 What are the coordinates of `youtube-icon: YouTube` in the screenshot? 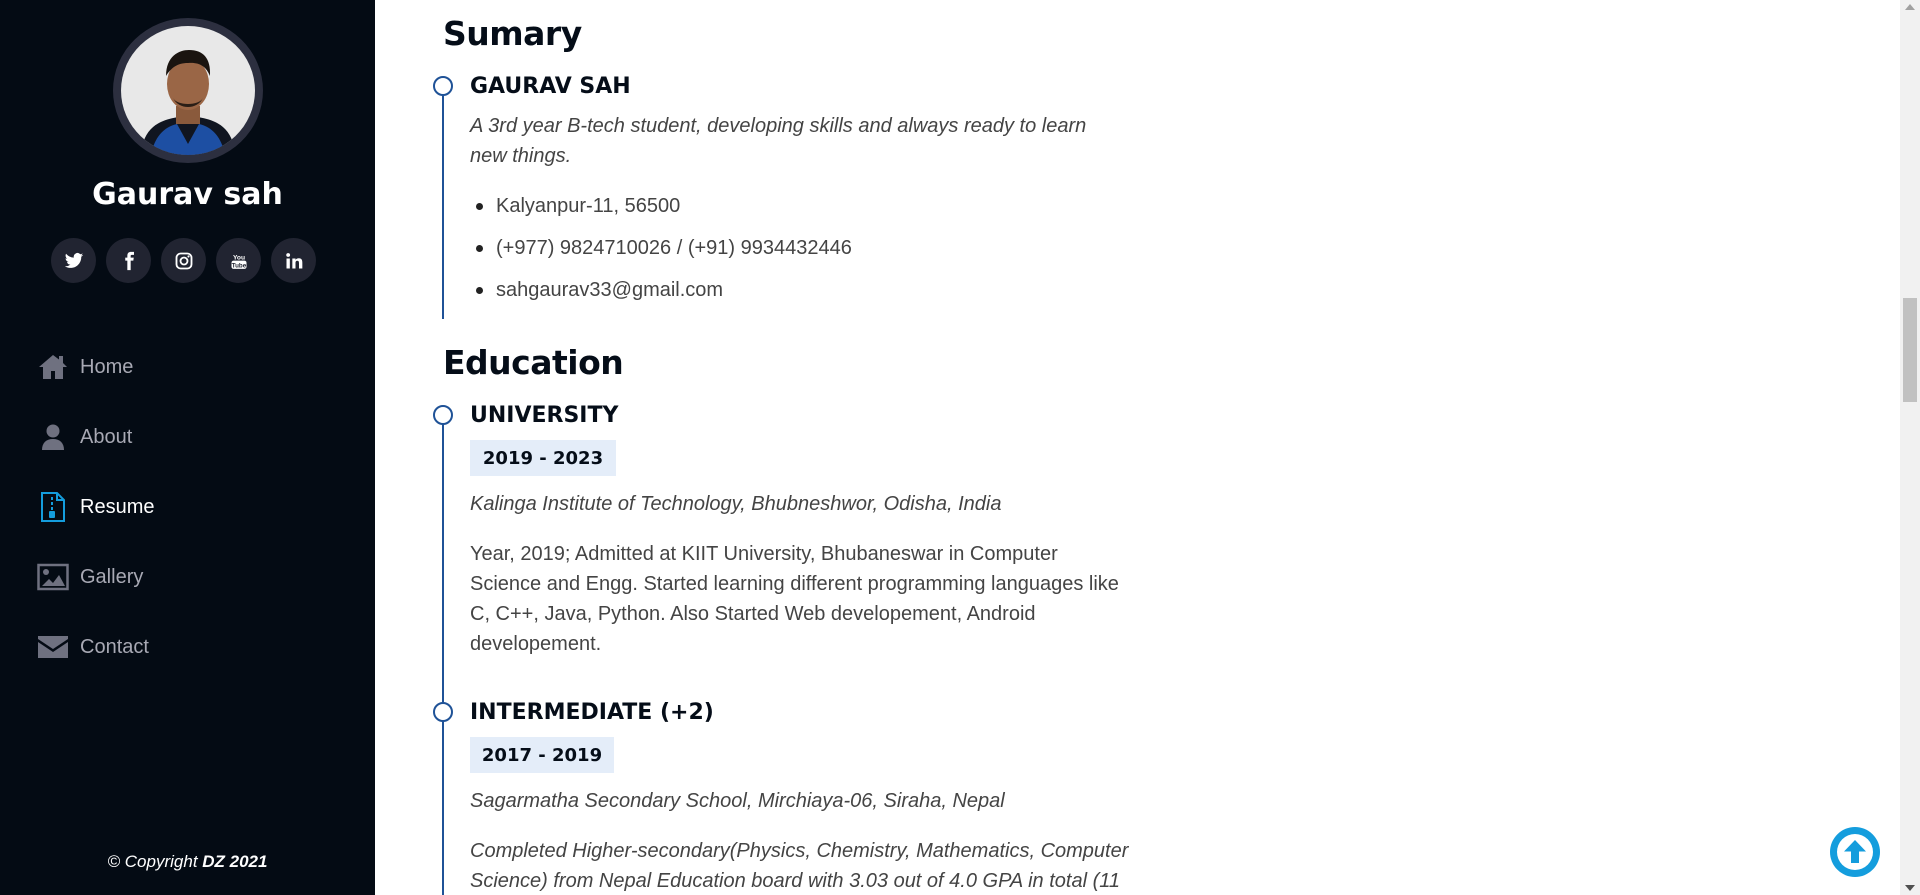 It's located at (238, 261).